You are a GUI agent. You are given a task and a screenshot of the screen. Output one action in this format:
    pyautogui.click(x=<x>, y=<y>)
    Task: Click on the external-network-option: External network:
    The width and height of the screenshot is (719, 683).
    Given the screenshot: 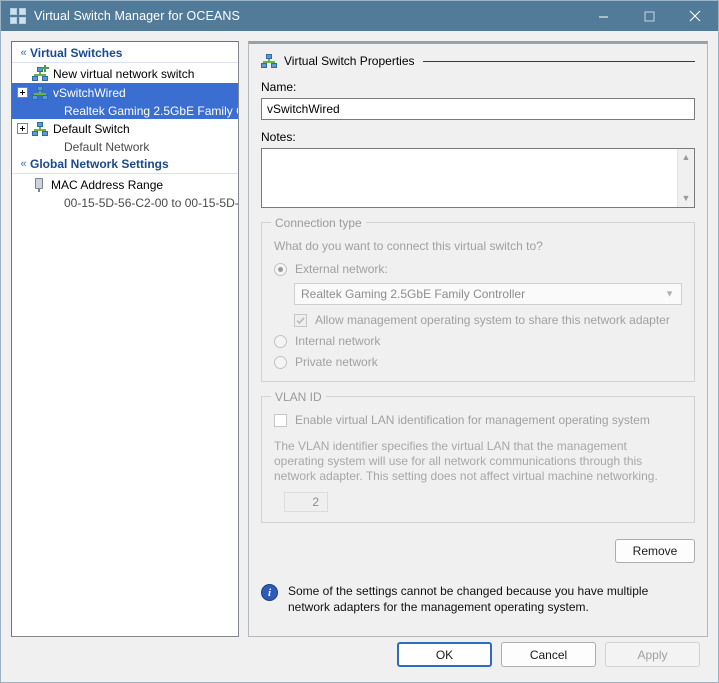 What is the action you would take?
    pyautogui.click(x=478, y=269)
    